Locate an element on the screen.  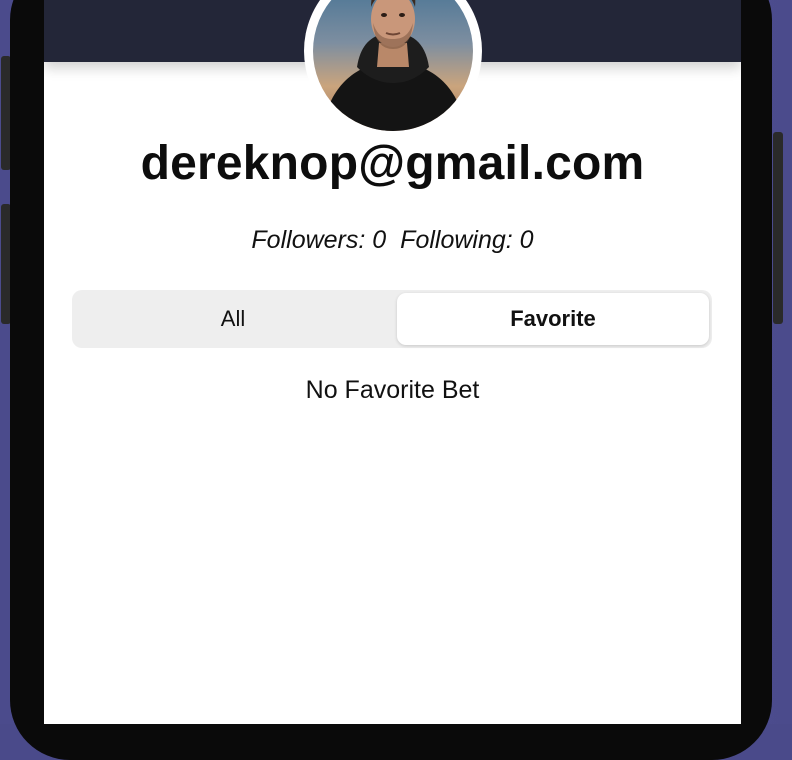
profile-email: dereknop@gmail.com is located at coordinates (392, 163).